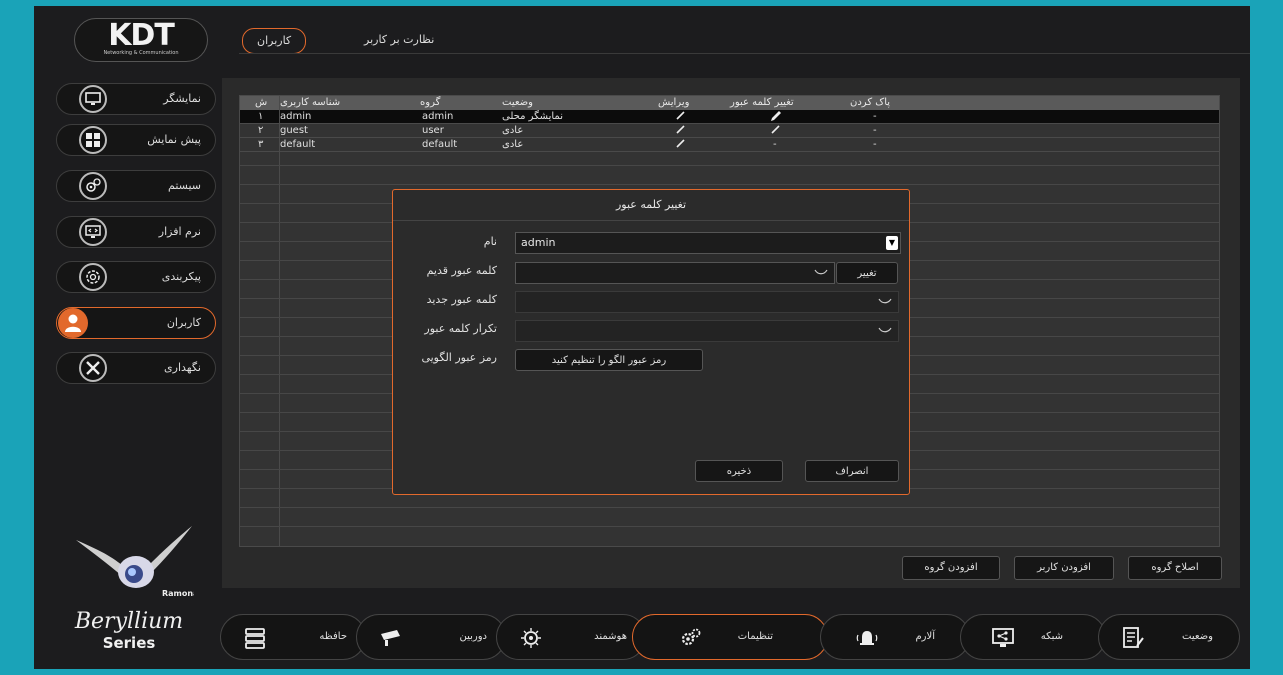 The image size is (1283, 675). What do you see at coordinates (1197, 636) in the screenshot?
I see `nav-label: وضعیت` at bounding box center [1197, 636].